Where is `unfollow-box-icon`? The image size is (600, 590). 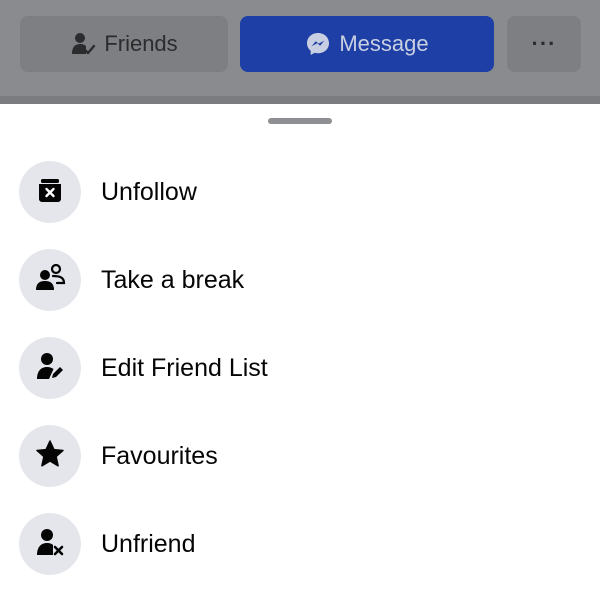 unfollow-box-icon is located at coordinates (50, 192).